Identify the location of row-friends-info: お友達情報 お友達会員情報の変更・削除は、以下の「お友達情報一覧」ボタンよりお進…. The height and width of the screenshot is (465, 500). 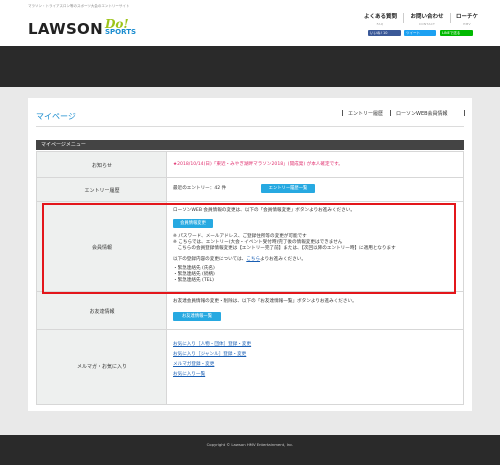
(250, 311).